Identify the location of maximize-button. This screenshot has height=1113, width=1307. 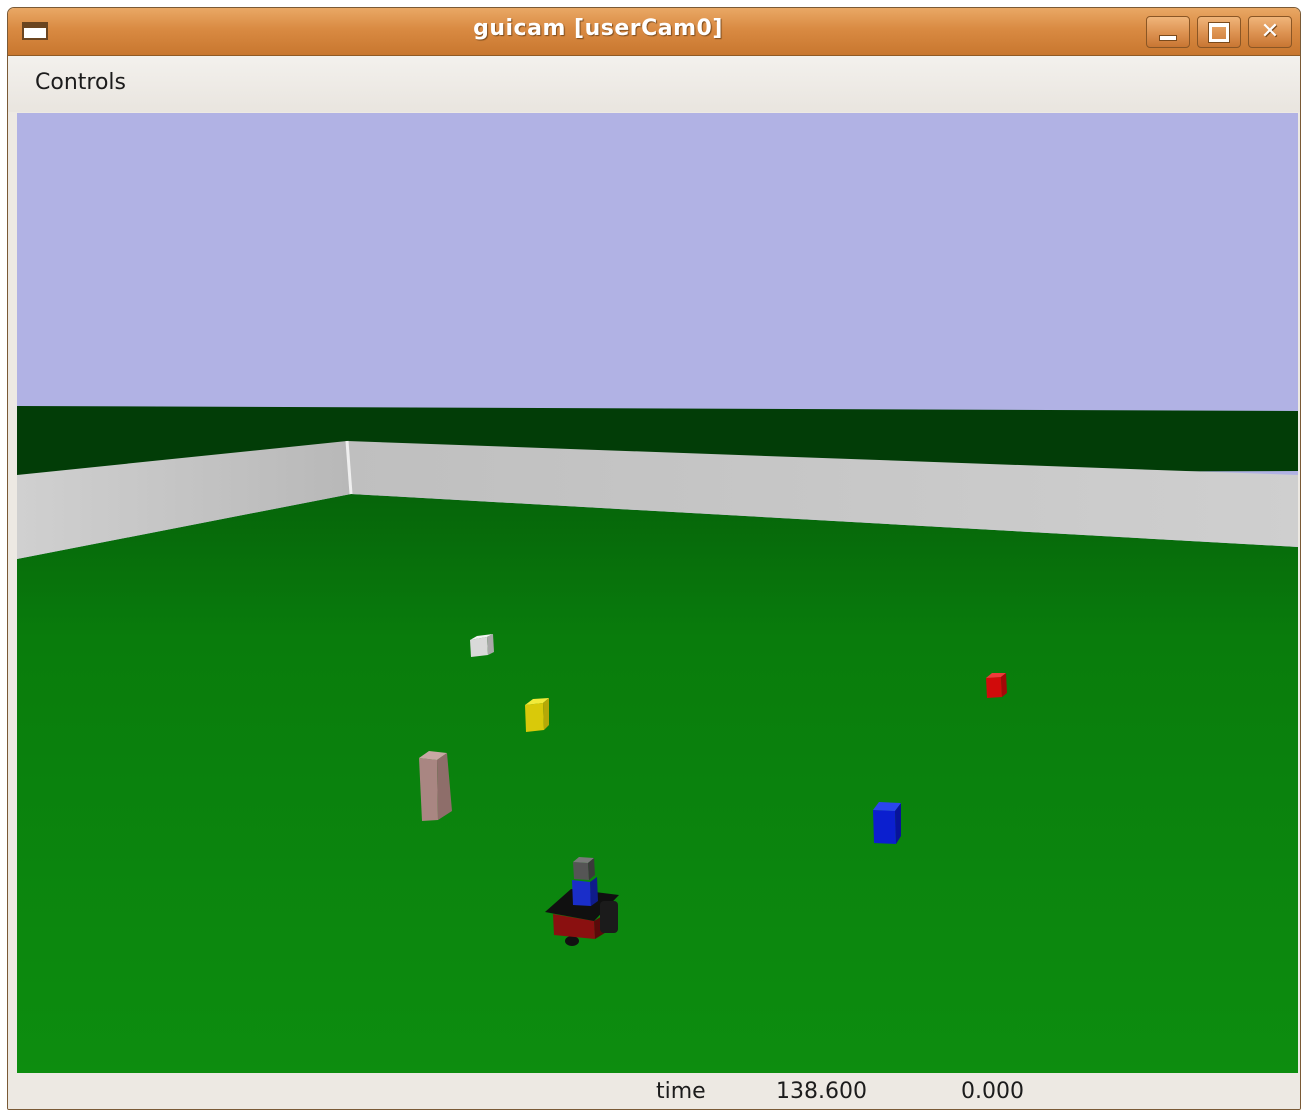
(1219, 32).